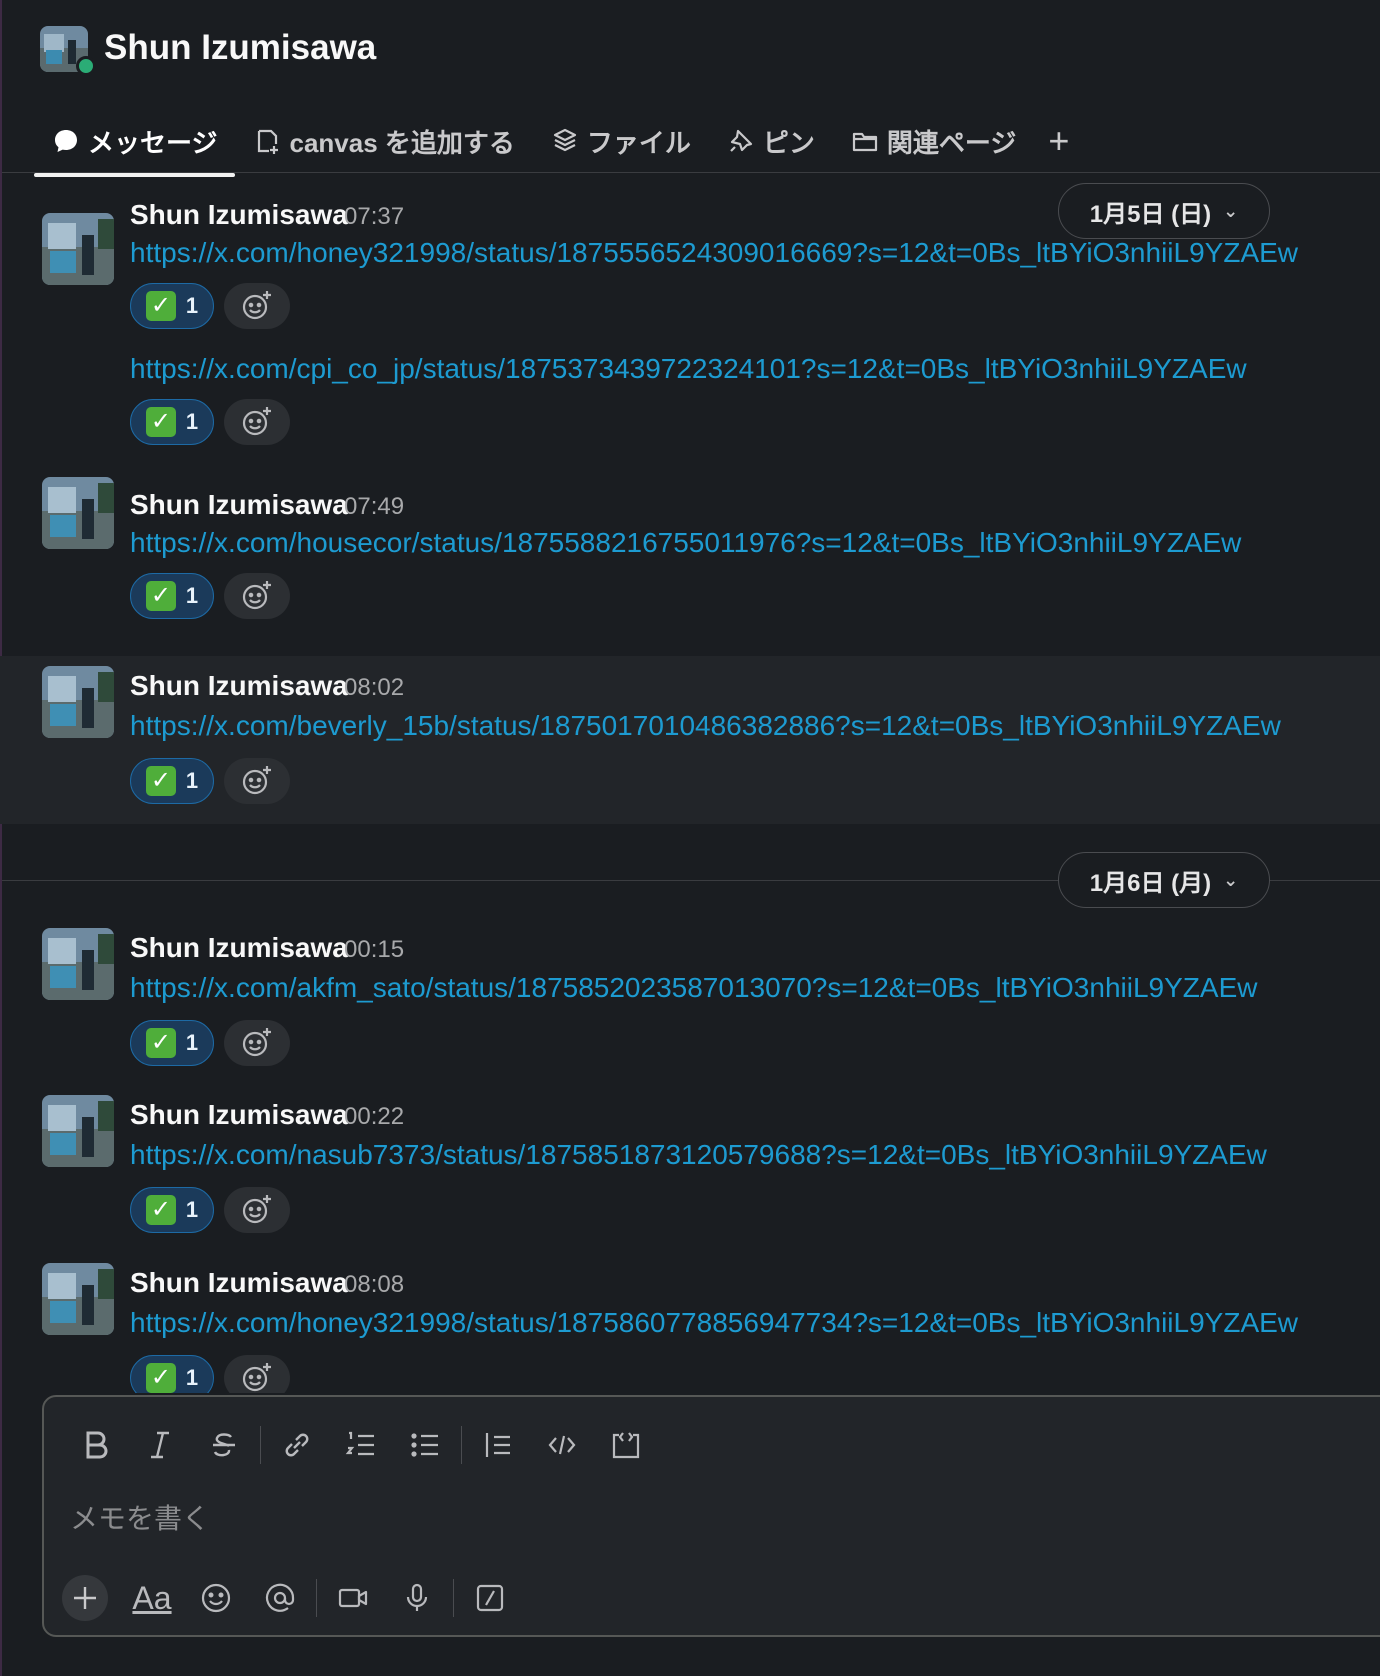  What do you see at coordinates (374, 217) in the screenshot?
I see `message-timestamp: 07:37` at bounding box center [374, 217].